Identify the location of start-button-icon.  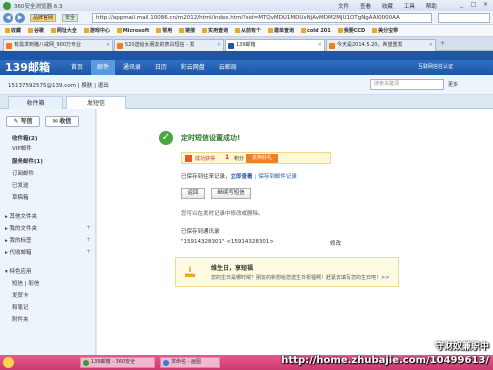
(8, 362).